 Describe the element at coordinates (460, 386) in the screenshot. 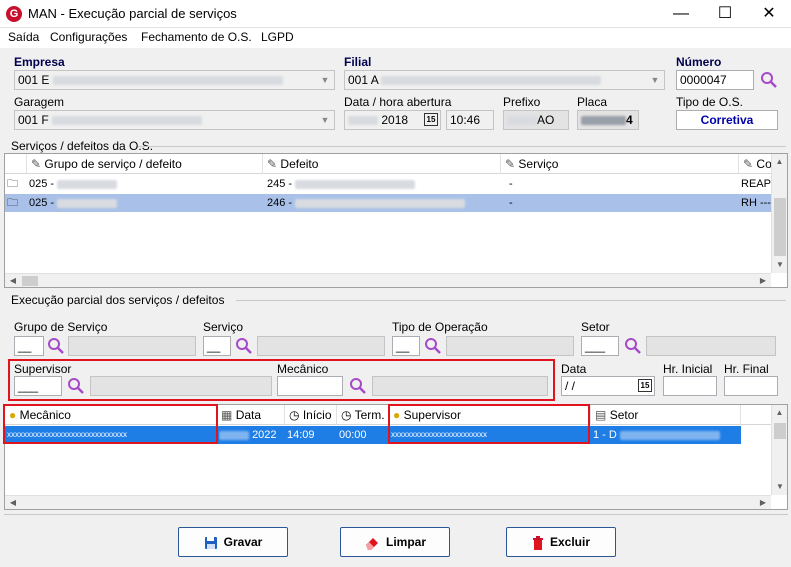

I see `mecanico-desc` at that location.